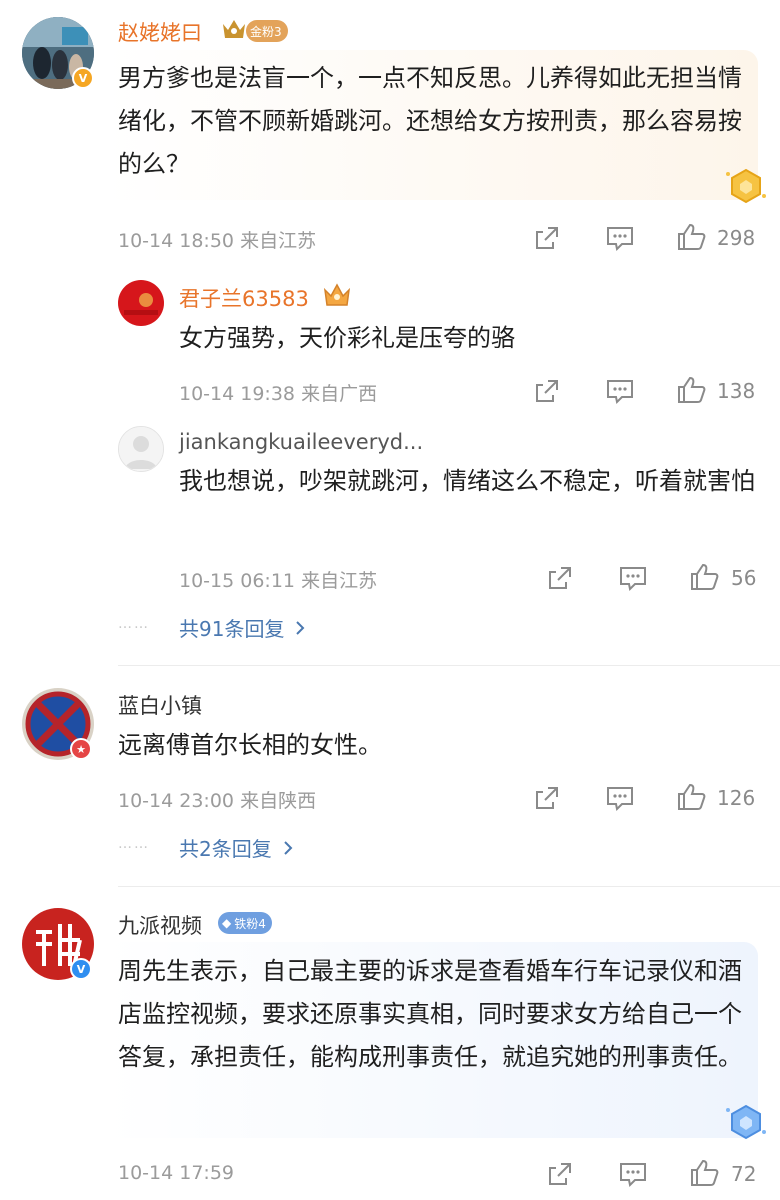 The image size is (780, 1200). I want to click on fan-badge: 金粉3, so click(267, 31).